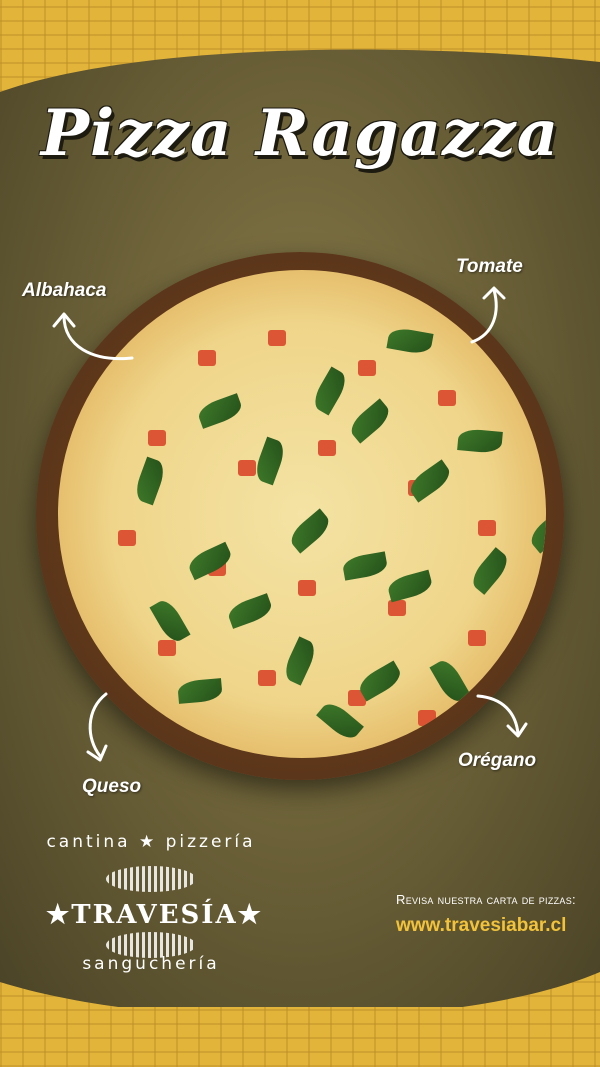 The image size is (600, 1067). I want to click on label-tomate: Tomate, so click(489, 266).